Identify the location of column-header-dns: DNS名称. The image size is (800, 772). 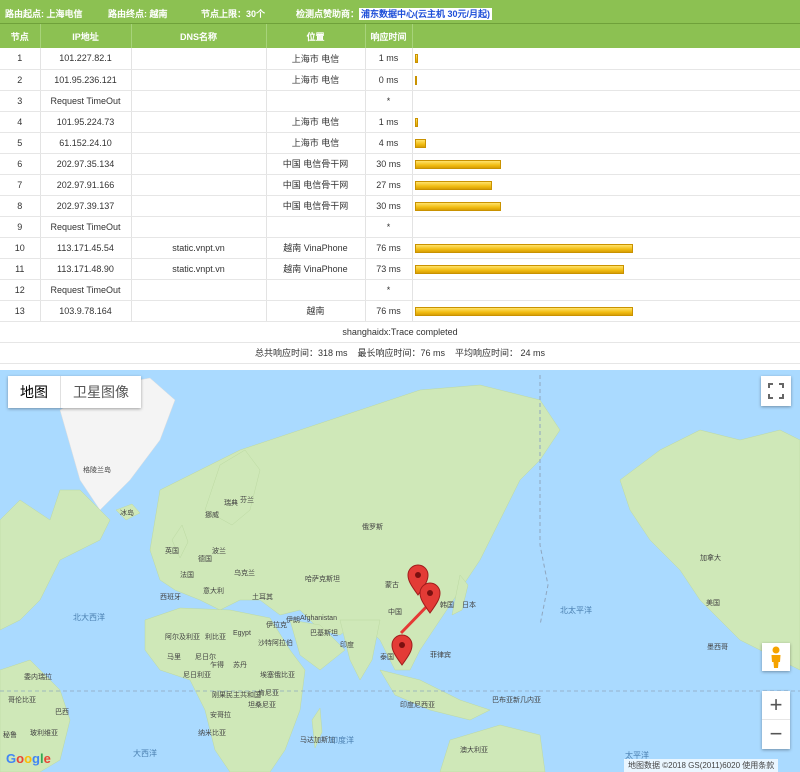
(199, 36).